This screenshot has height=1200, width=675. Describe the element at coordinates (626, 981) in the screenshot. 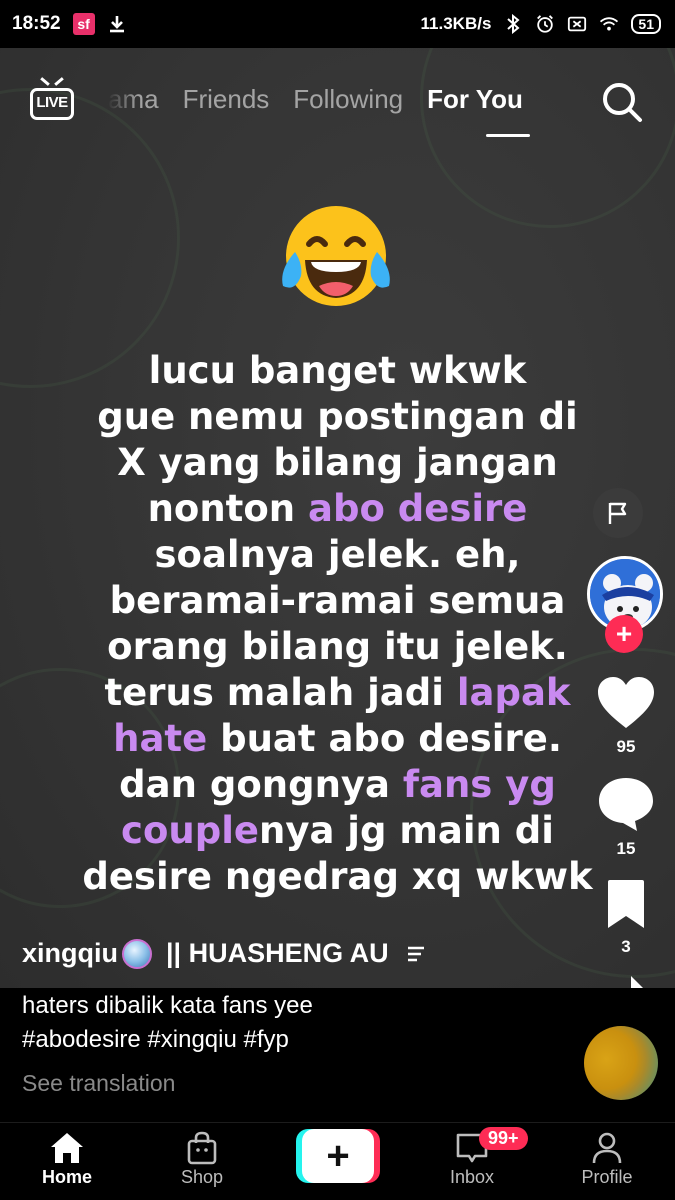

I see `share-button: 3` at that location.